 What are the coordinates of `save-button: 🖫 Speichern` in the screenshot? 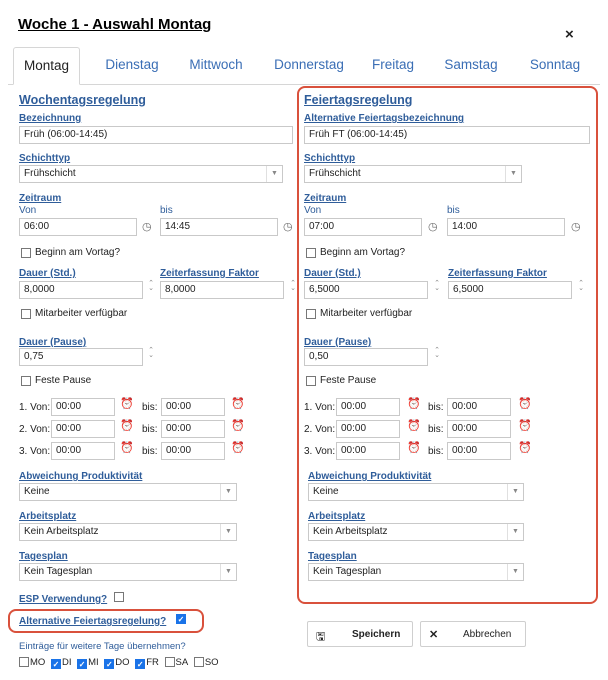 It's located at (360, 634).